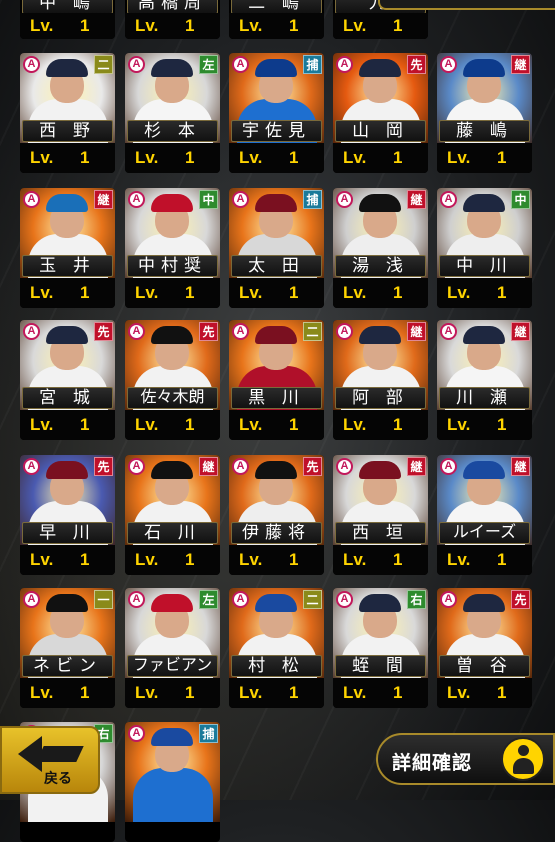 The image size is (555, 842). Describe the element at coordinates (50, 760) in the screenshot. I see `back-button: 戻る` at that location.